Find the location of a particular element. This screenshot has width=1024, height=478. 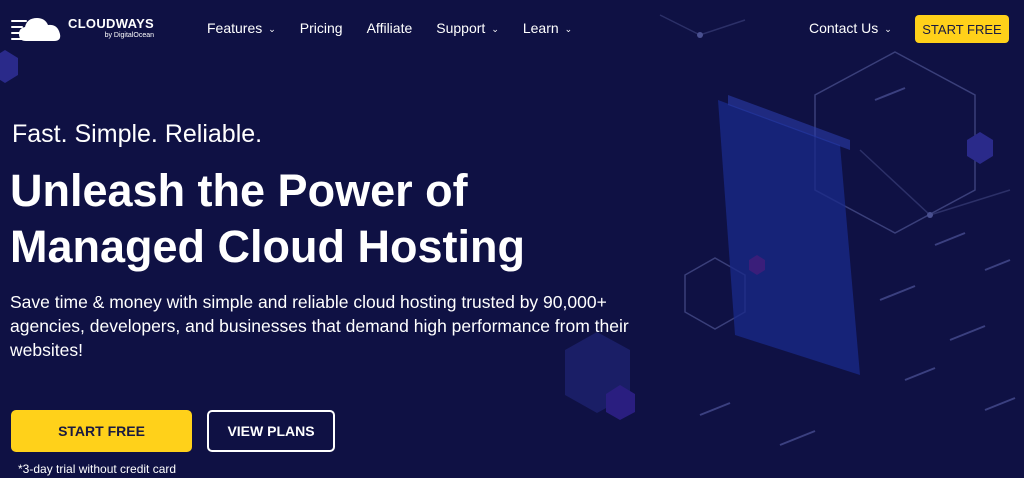

nav-item-label: Features is located at coordinates (235, 28).